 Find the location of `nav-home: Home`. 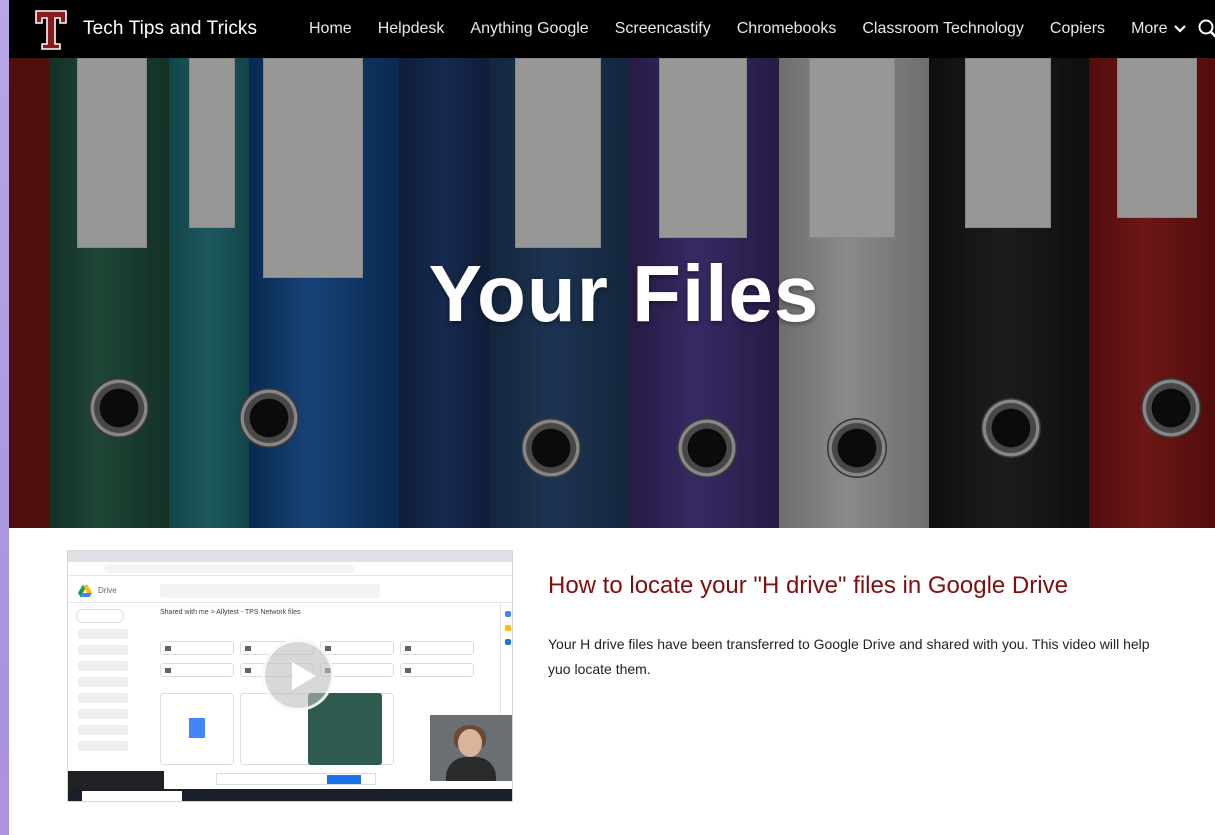

nav-home: Home is located at coordinates (330, 29).